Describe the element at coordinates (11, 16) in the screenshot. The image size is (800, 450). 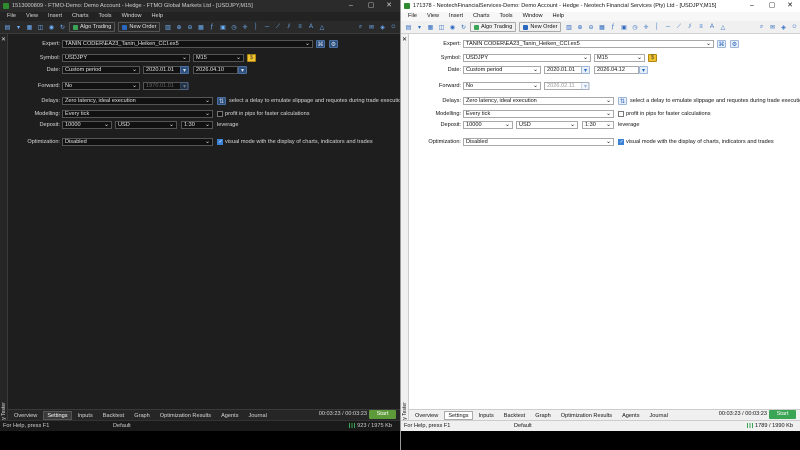
I see `menu-file: File` at that location.